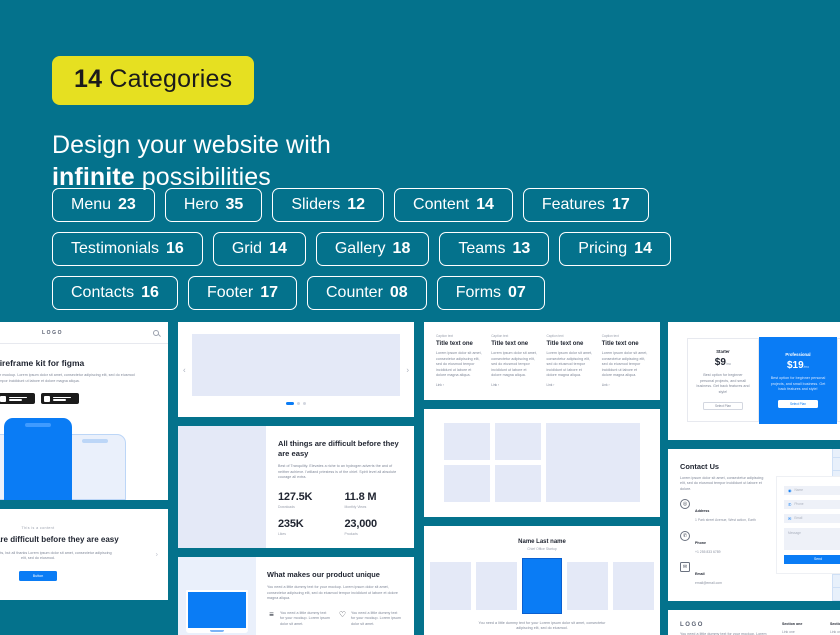 The image size is (840, 635). What do you see at coordinates (432, 293) in the screenshot?
I see `pill-row: Contacts 16 Footer 17 Counter 08 Forms 07` at bounding box center [432, 293].